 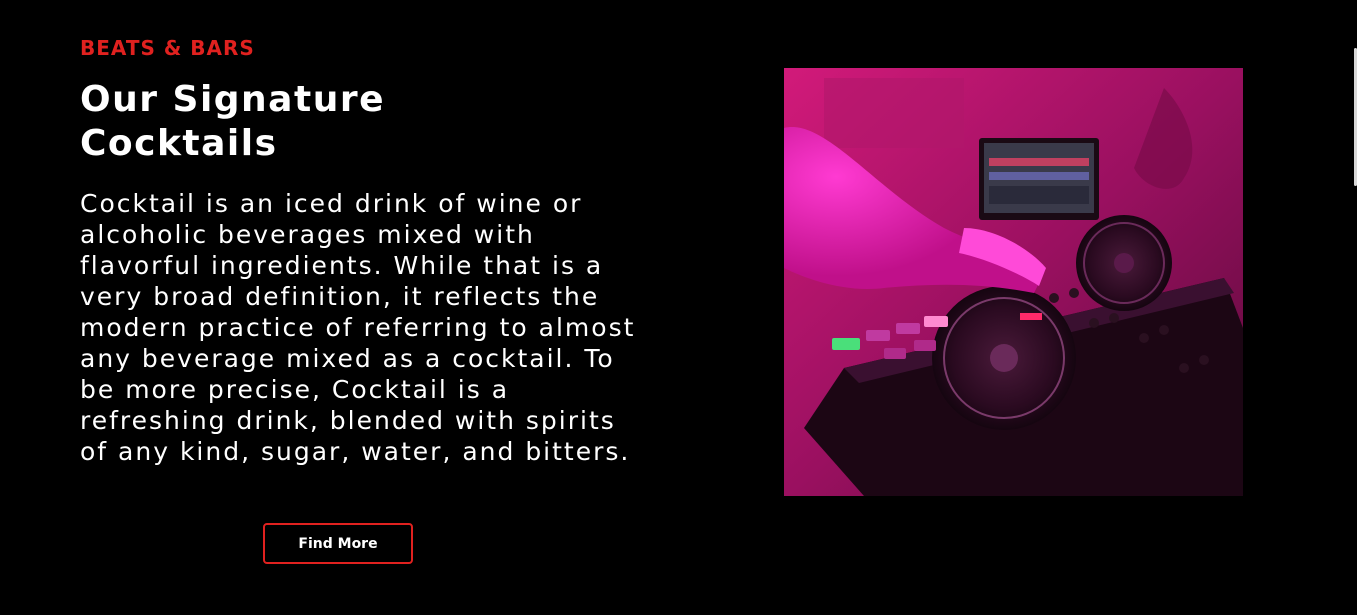 What do you see at coordinates (232, 121) in the screenshot?
I see `section-title: Our Signature Cocktails` at bounding box center [232, 121].